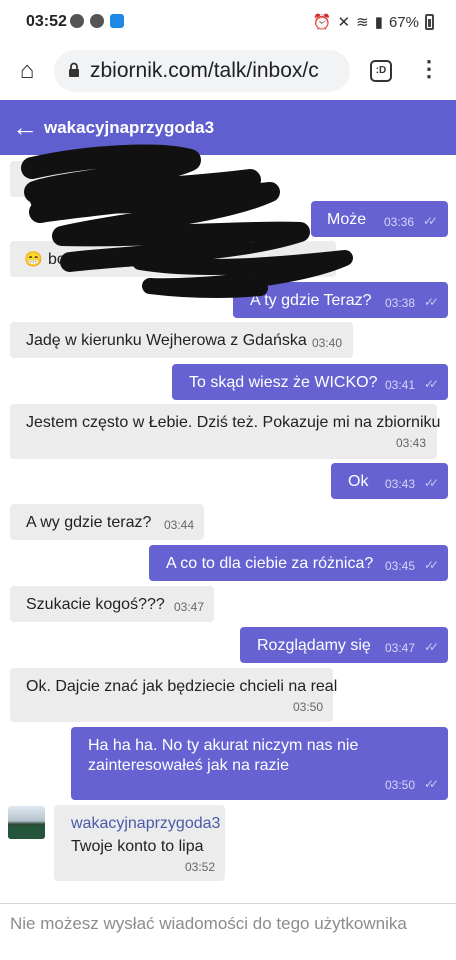 The height and width of the screenshot is (960, 456). I want to click on message-outgoing: A ty gdzie Teraz? 03:38 ✓✓, so click(340, 300).